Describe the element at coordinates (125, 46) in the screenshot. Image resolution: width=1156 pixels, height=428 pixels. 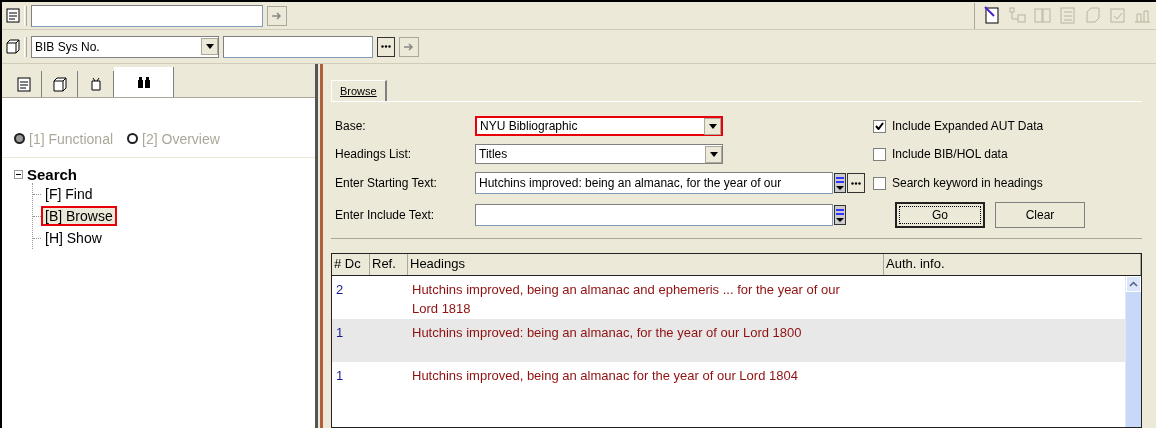
I see `search-field-dropdown: BIB Sys No.` at that location.